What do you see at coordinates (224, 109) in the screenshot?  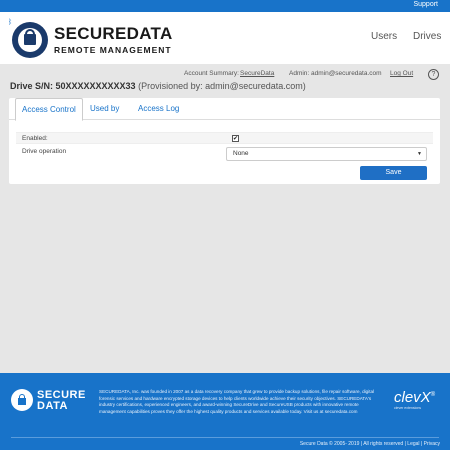 I see `tab-bar: Access Control Used by Access Log` at bounding box center [224, 109].